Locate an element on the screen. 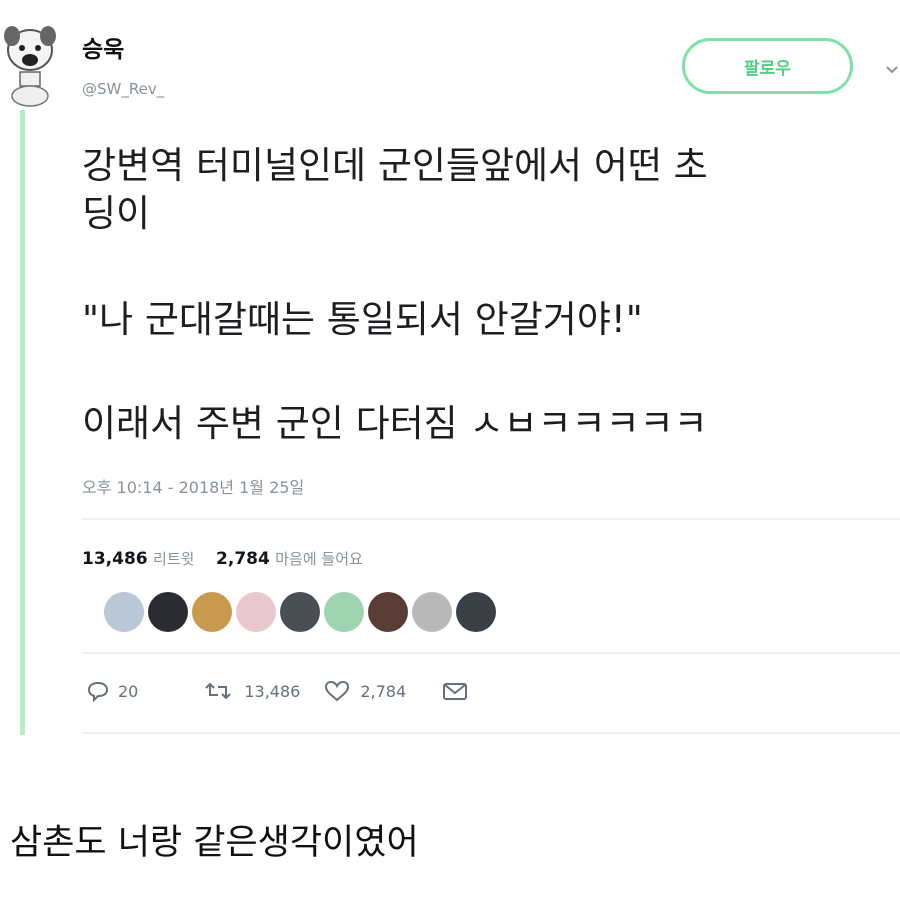  like-action: 2,784 is located at coordinates (365, 691).